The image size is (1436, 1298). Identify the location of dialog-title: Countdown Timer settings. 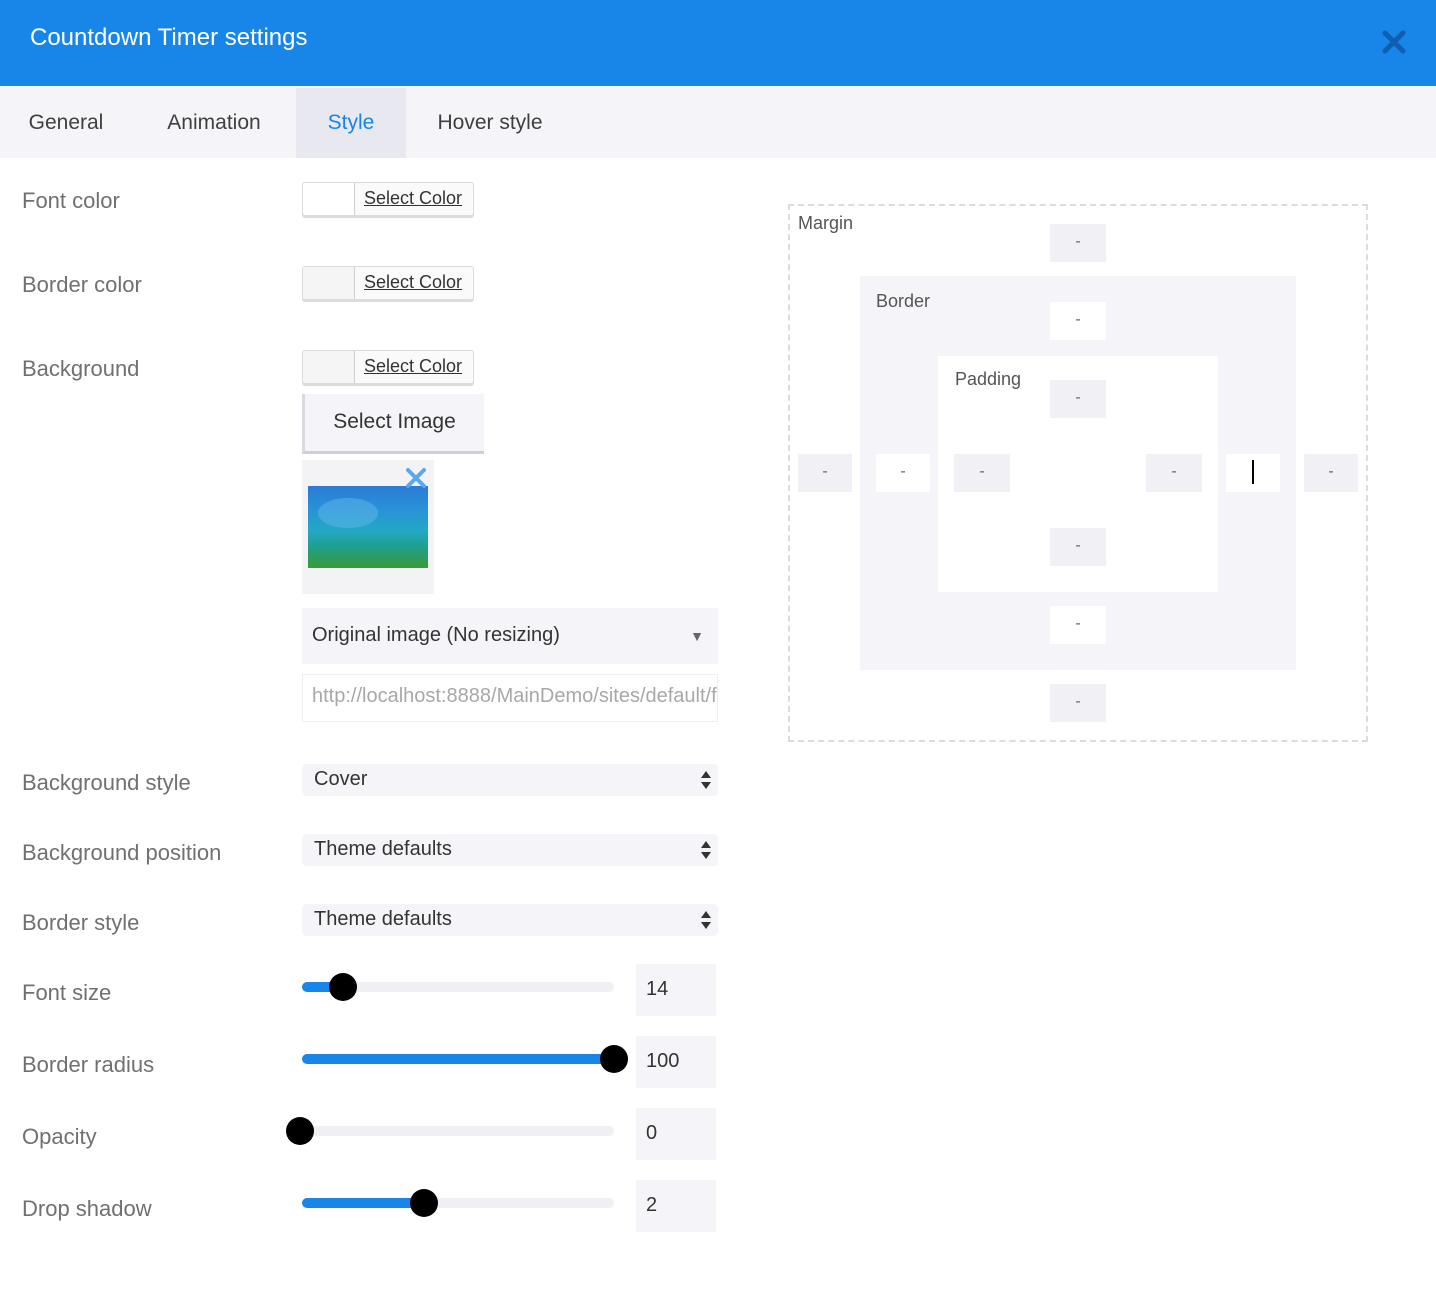
(169, 37).